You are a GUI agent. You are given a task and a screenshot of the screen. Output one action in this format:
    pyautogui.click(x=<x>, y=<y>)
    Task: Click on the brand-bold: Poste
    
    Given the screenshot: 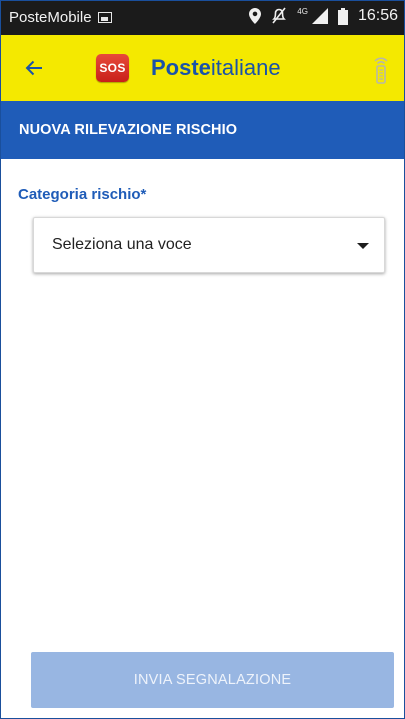 What is the action you would take?
    pyautogui.click(x=181, y=67)
    